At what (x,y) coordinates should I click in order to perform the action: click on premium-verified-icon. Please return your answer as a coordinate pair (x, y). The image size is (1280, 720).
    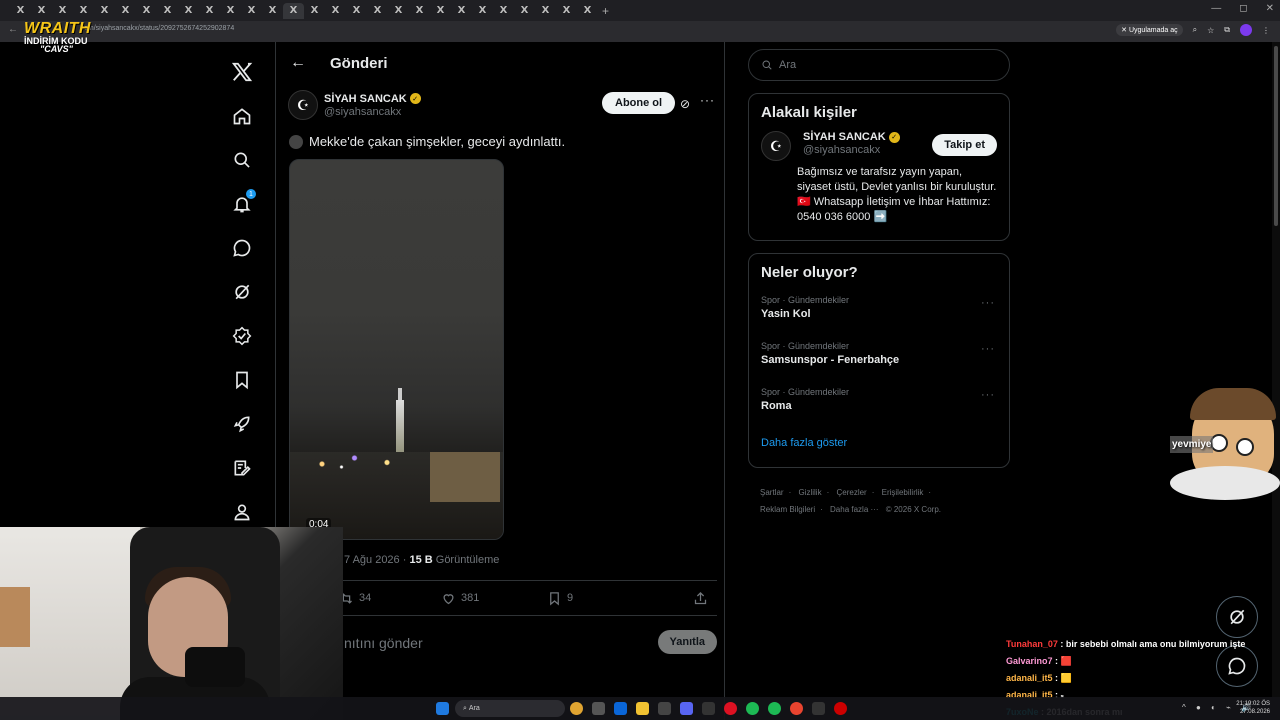
    Looking at the image, I should click on (242, 336).